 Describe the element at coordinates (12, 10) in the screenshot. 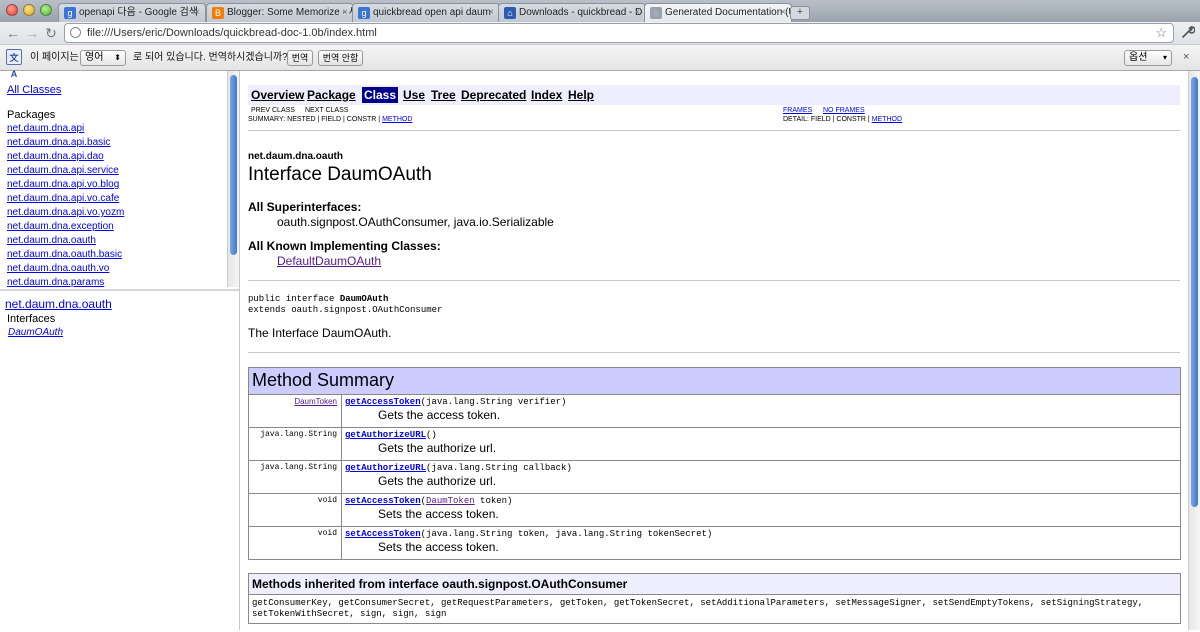

I see `window-close-button` at that location.